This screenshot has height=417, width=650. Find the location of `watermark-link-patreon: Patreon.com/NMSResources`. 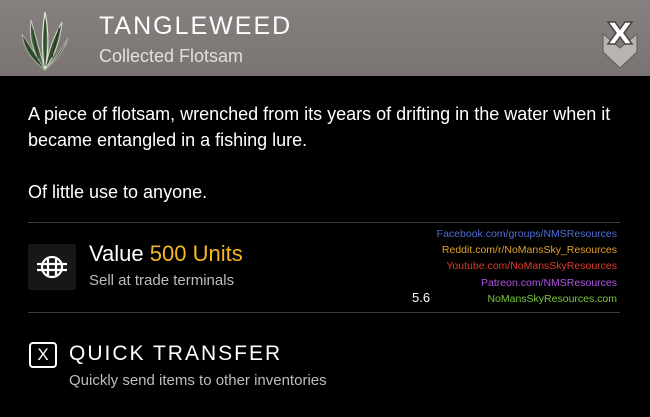

watermark-link-patreon: Patreon.com/NMSResources is located at coordinates (549, 282).